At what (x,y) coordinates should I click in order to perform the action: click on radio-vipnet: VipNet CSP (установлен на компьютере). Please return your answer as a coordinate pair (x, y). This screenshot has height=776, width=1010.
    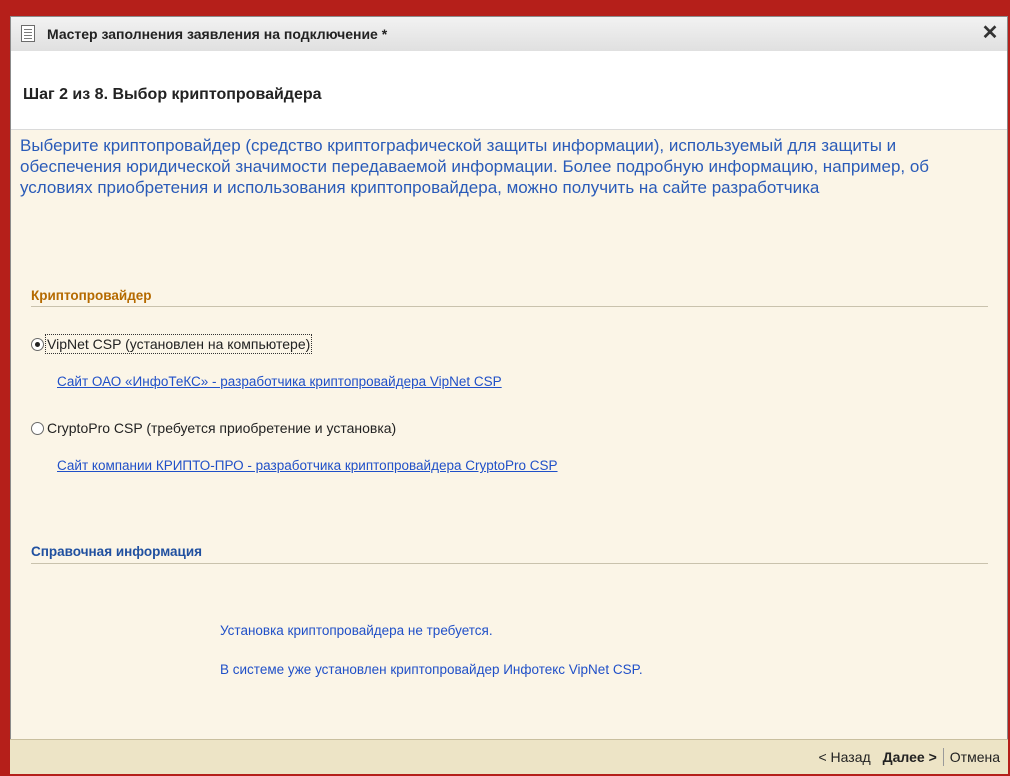
    Looking at the image, I should click on (172, 344).